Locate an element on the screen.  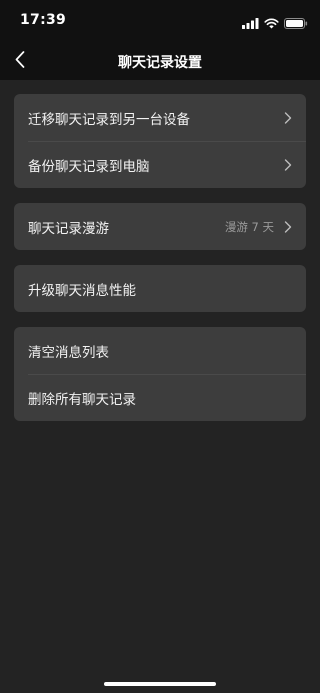
row-upgrade-chat-performance: 升级聊天消息性能 is located at coordinates (160, 288).